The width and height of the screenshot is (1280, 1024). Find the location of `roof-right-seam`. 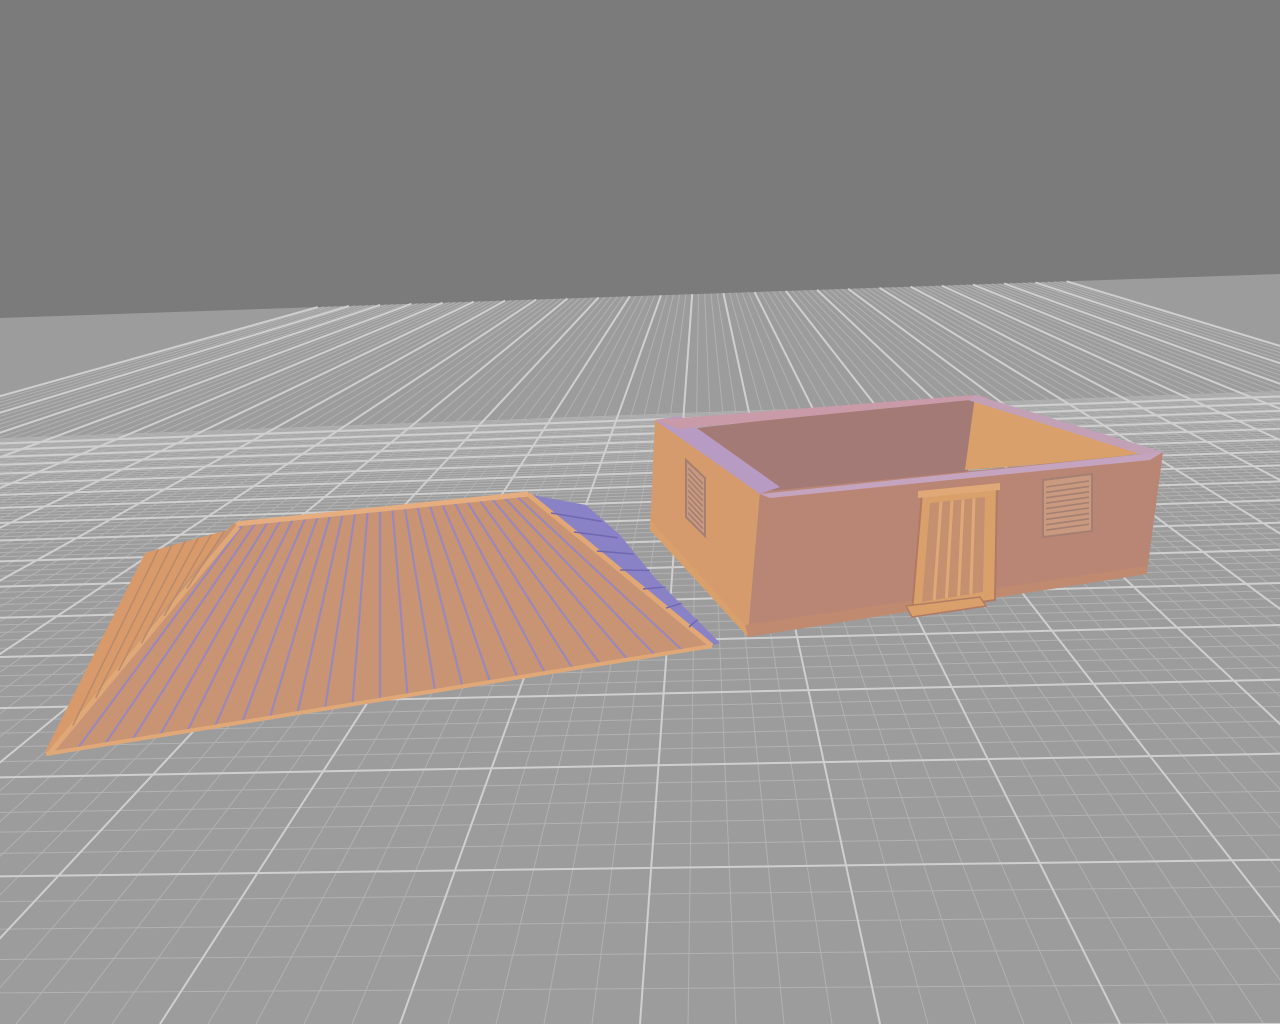

roof-right-seam is located at coordinates (634, 570).